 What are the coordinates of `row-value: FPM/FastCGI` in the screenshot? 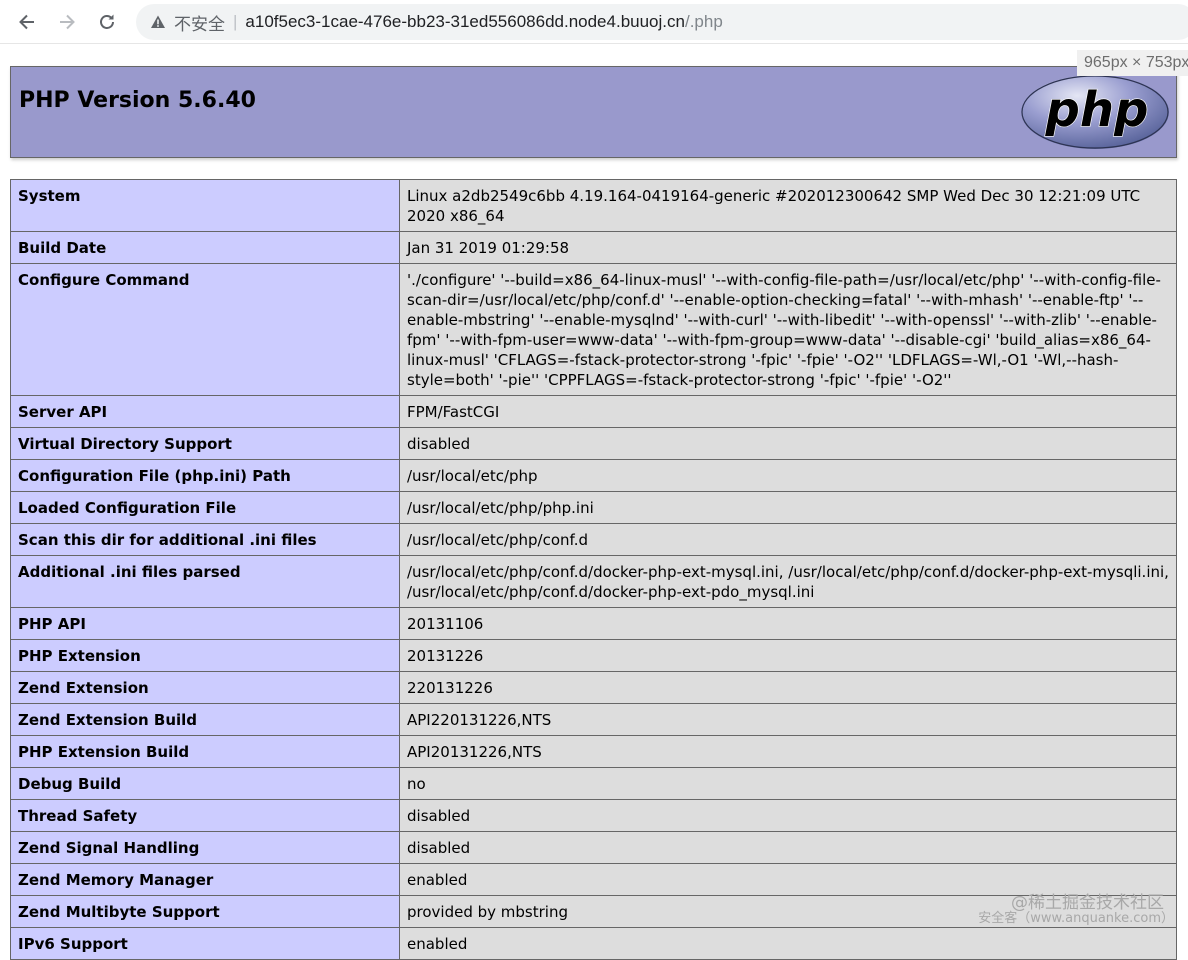 It's located at (788, 411).